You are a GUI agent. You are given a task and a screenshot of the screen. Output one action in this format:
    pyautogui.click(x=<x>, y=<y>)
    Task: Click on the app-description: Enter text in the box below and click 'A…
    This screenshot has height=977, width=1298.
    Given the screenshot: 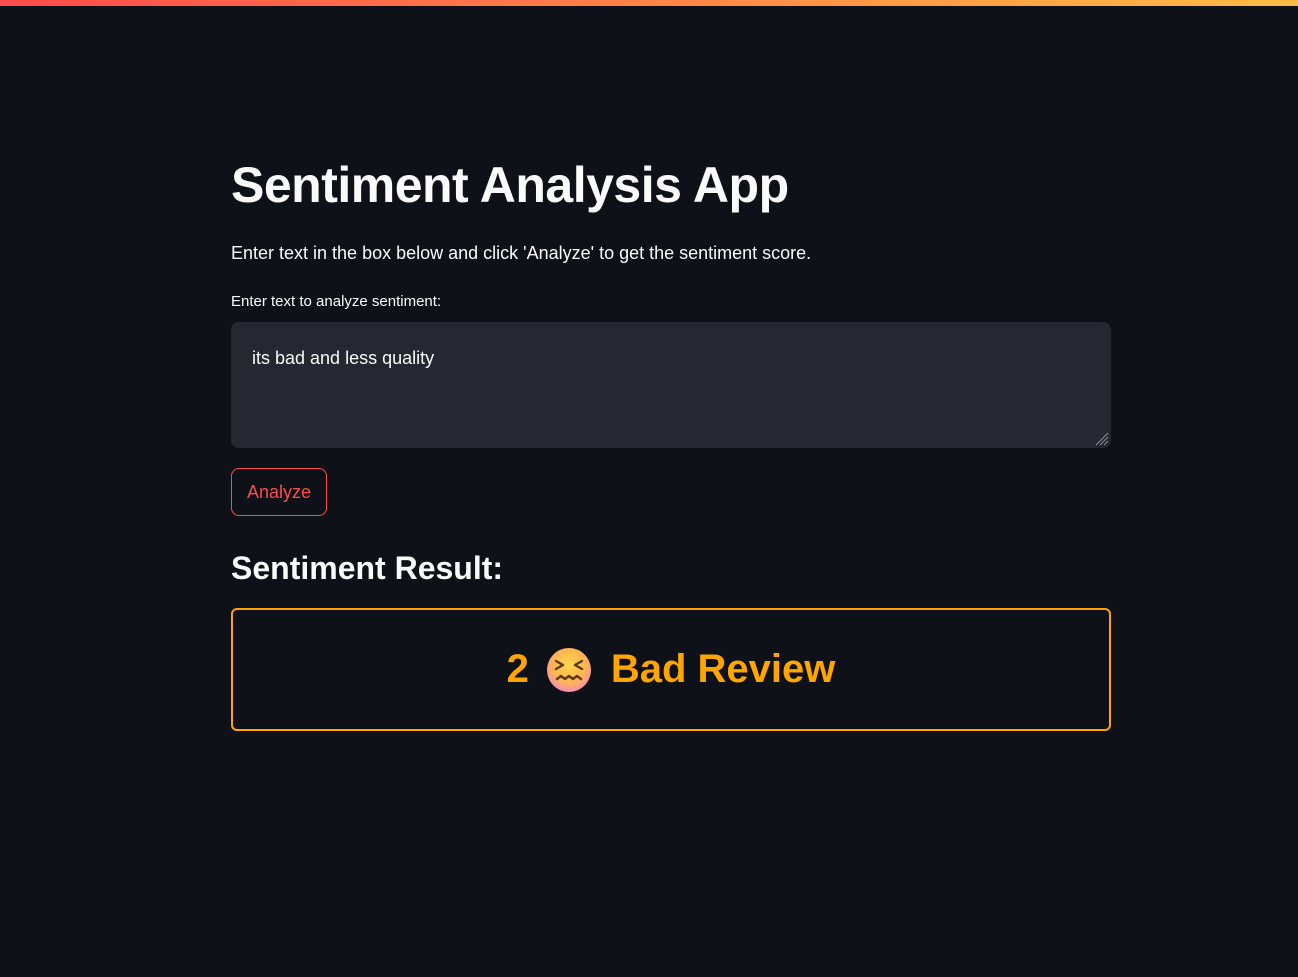 What is the action you would take?
    pyautogui.click(x=521, y=253)
    